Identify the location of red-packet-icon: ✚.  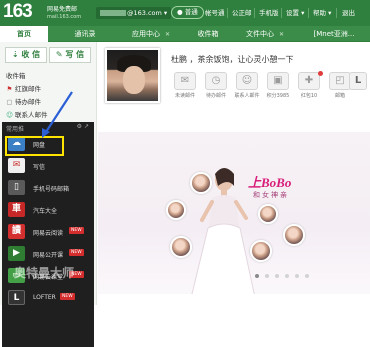
(309, 81).